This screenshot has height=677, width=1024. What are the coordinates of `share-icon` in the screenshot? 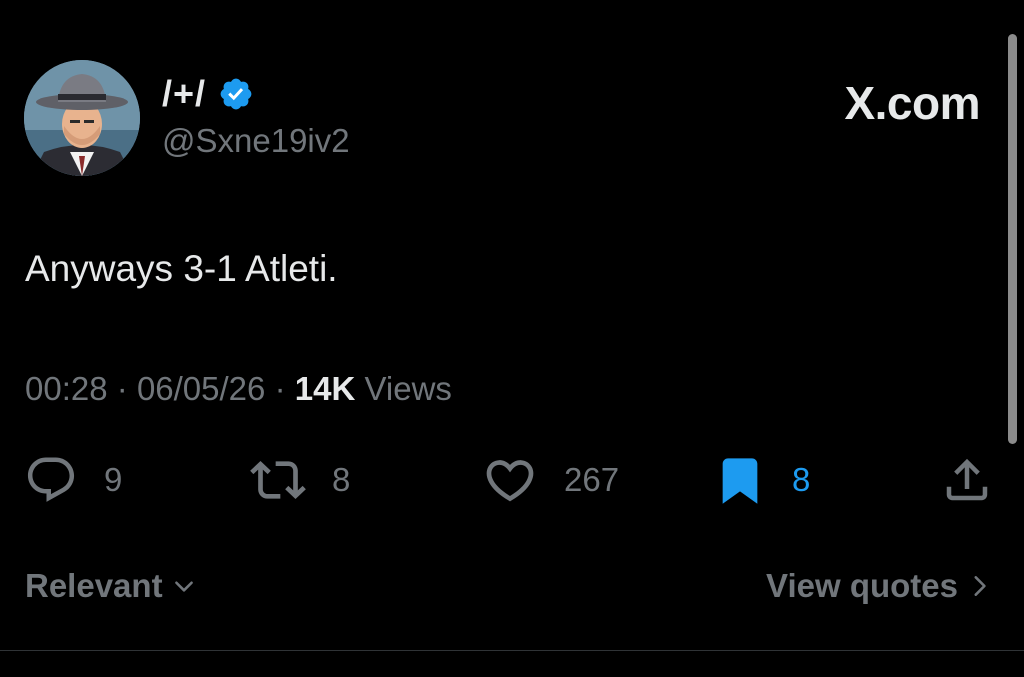 It's located at (967, 479).